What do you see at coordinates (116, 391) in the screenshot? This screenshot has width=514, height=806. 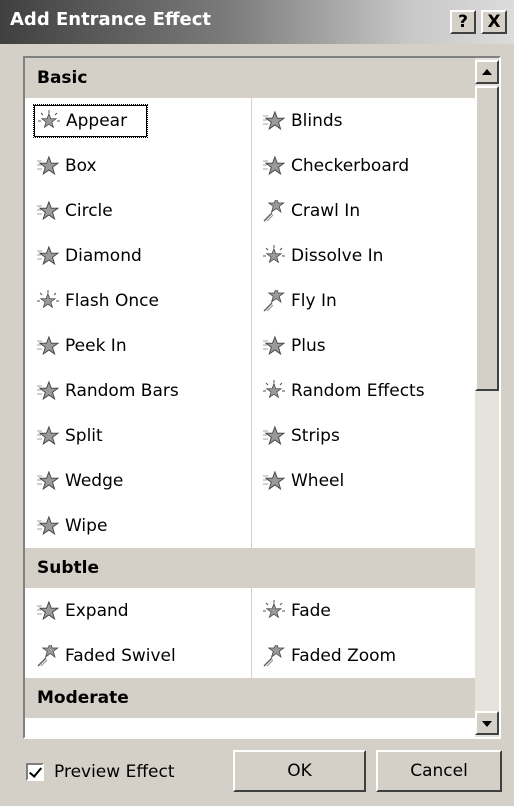 I see `effect-item-body: Random Bars` at bounding box center [116, 391].